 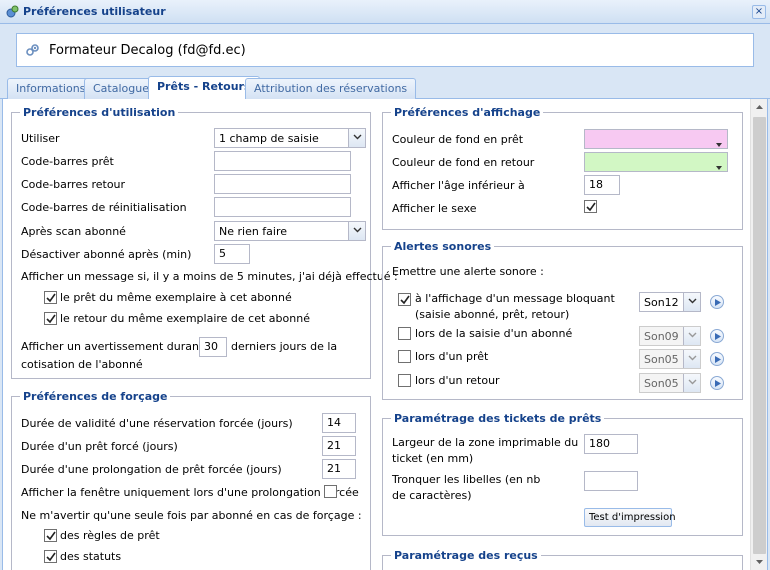 What do you see at coordinates (73, 231) in the screenshot?
I see `apres-scan-label: Après scan abonné` at bounding box center [73, 231].